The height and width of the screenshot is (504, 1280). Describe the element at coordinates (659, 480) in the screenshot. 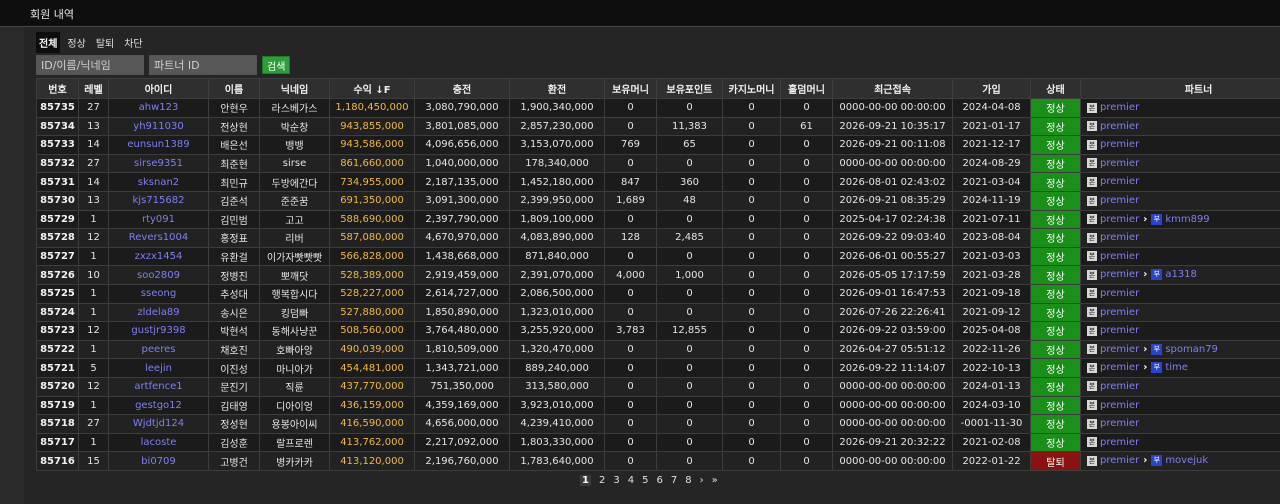

I see `page-6-link: 6` at that location.